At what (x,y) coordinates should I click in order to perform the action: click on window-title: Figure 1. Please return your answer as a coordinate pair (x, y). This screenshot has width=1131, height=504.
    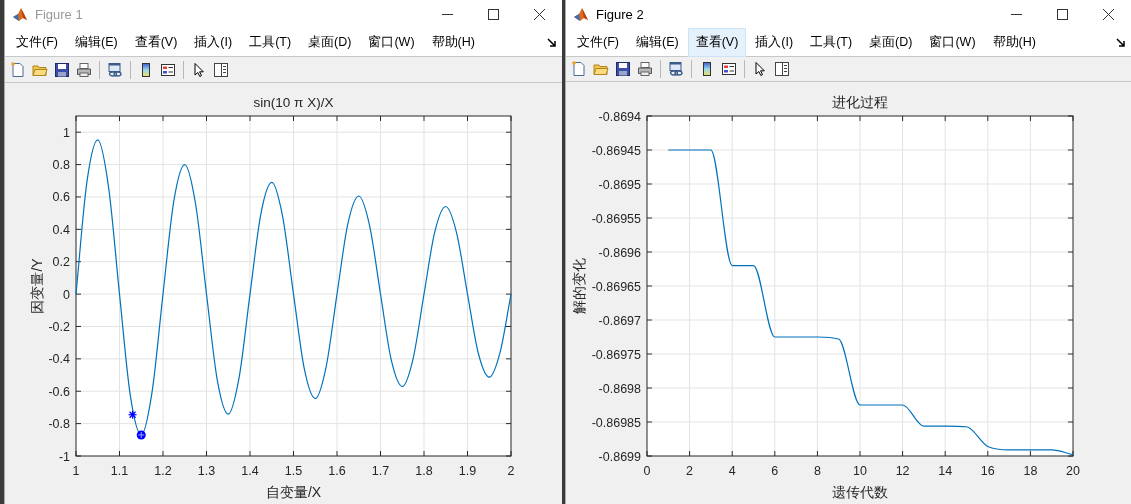
    Looking at the image, I should click on (59, 14).